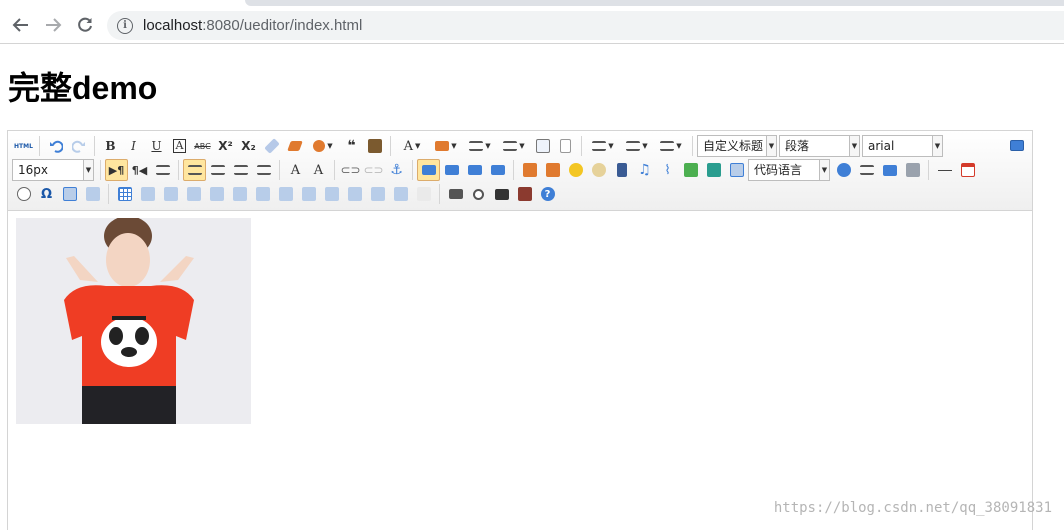  I want to click on autotypeset-button: ▼, so click(323, 146).